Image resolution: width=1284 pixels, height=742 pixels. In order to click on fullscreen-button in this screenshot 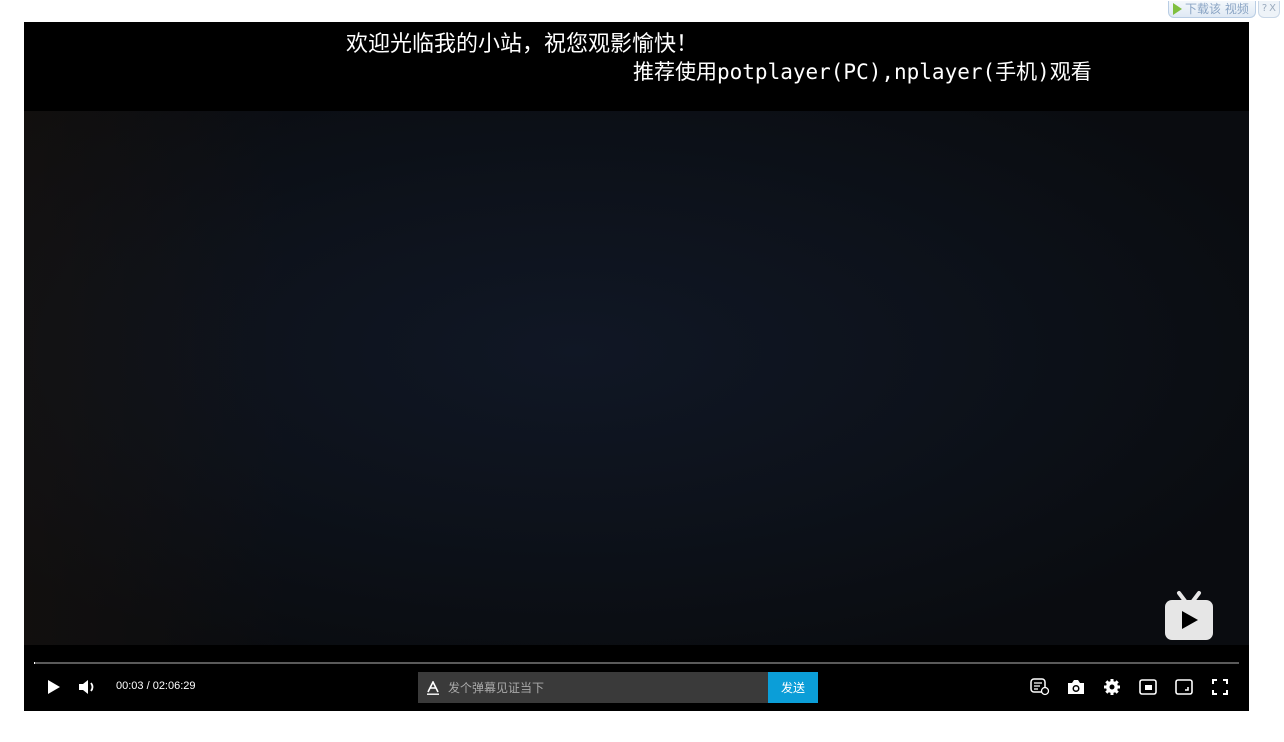, I will do `click(1220, 687)`.